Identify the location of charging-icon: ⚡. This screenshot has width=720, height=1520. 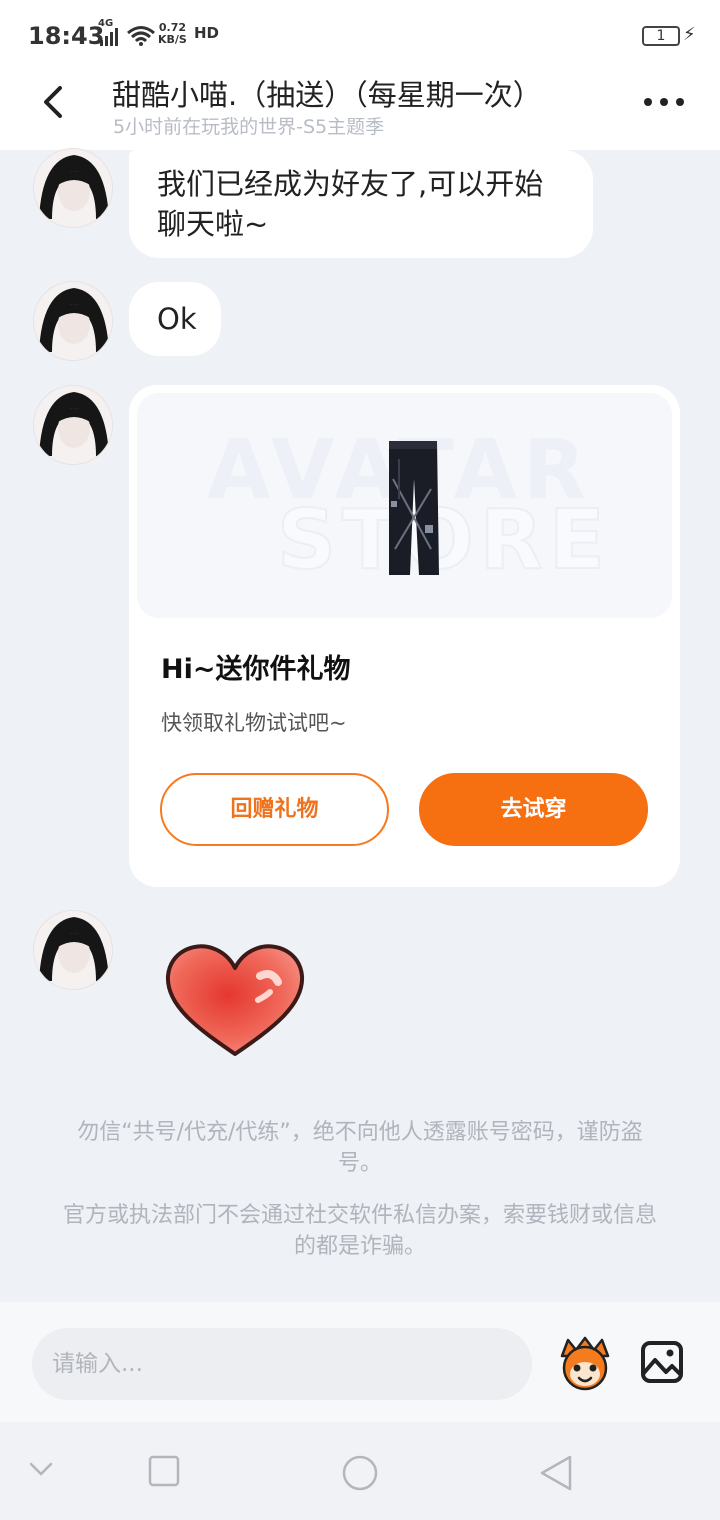
(689, 34).